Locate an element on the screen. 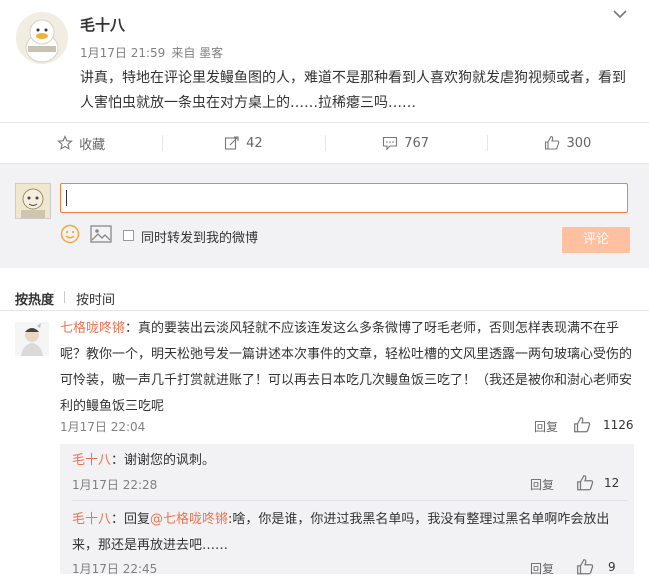 This screenshot has height=580, width=649. like-count: 300 is located at coordinates (579, 143).